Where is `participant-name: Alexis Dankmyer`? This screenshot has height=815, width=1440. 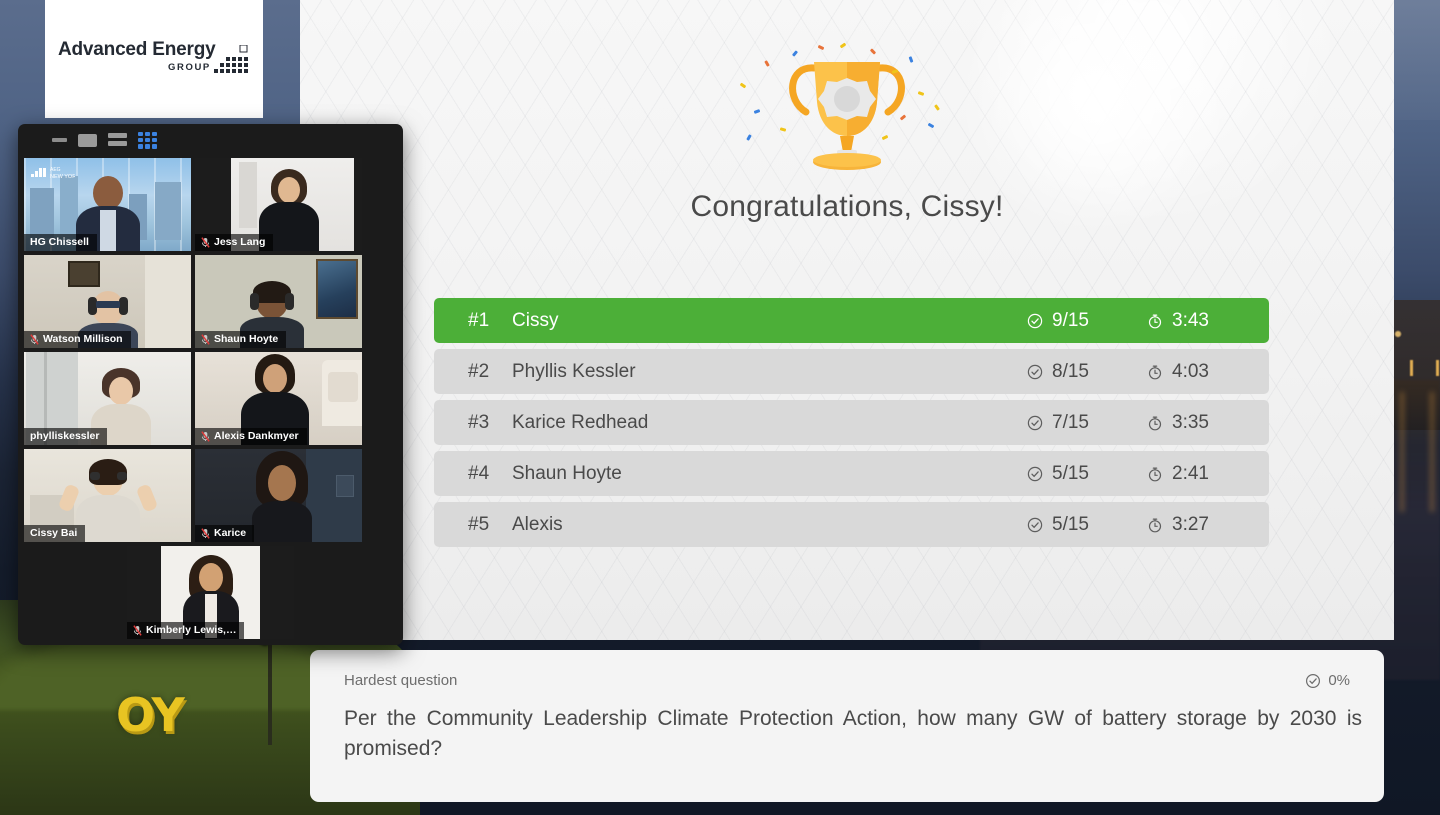
participant-name: Alexis Dankmyer is located at coordinates (256, 436).